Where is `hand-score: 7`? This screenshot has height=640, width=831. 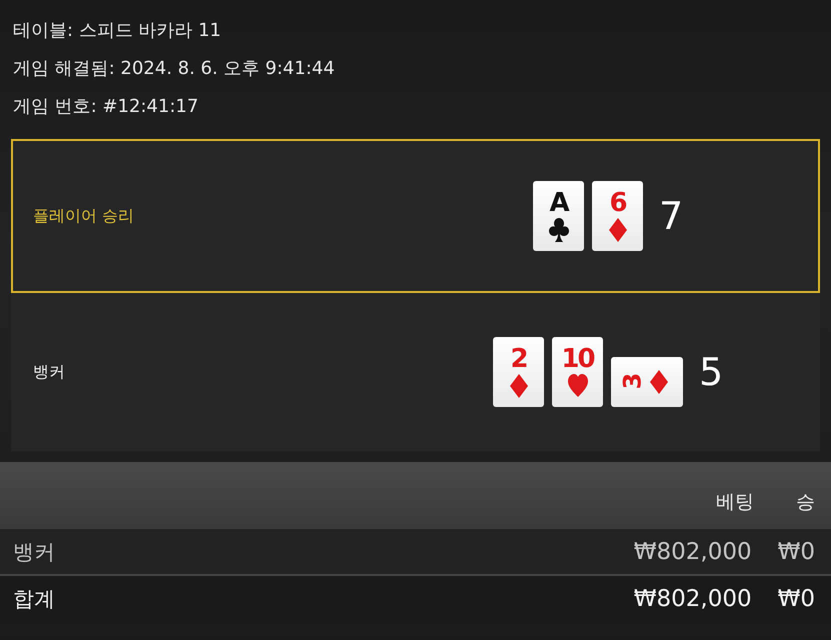
hand-score: 7 is located at coordinates (671, 216).